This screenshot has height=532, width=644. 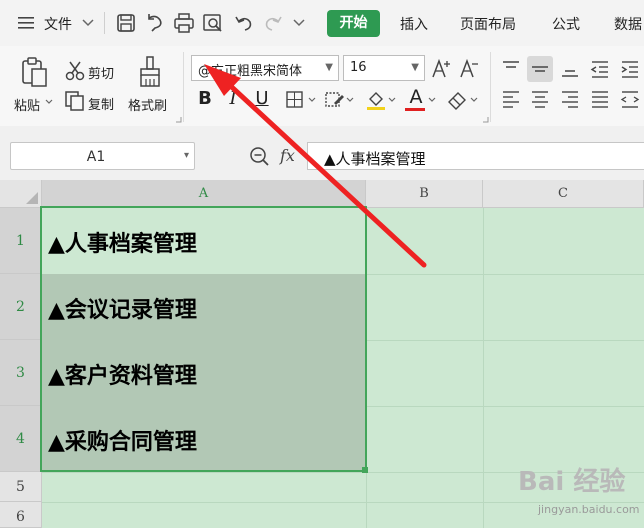 What do you see at coordinates (21, 241) in the screenshot?
I see `row-header-1: 1` at bounding box center [21, 241].